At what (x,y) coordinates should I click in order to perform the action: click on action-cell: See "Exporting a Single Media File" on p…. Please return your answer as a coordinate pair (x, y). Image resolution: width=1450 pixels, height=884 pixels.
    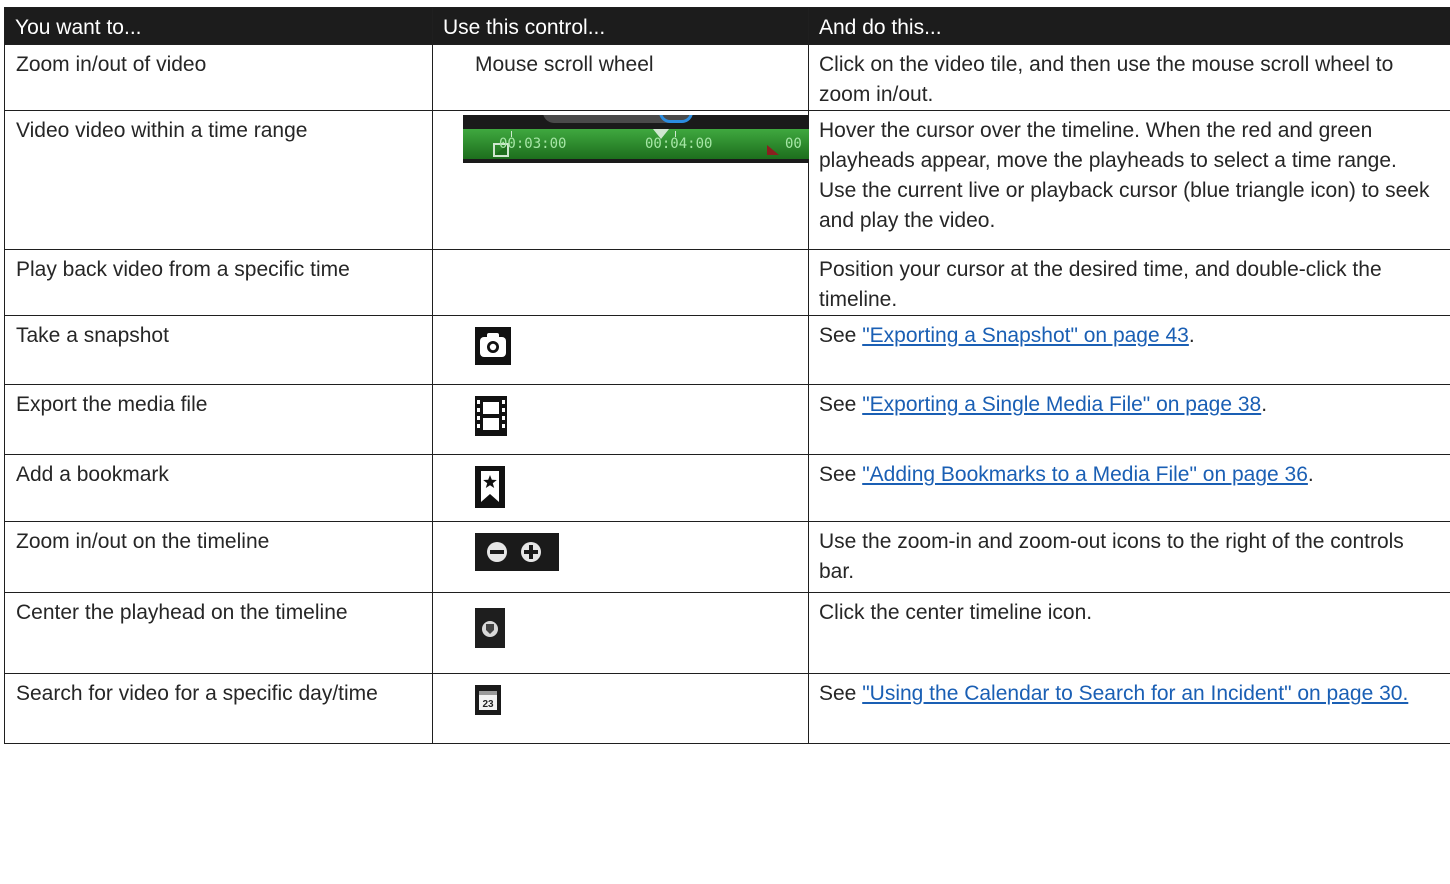
    Looking at the image, I should click on (1129, 419).